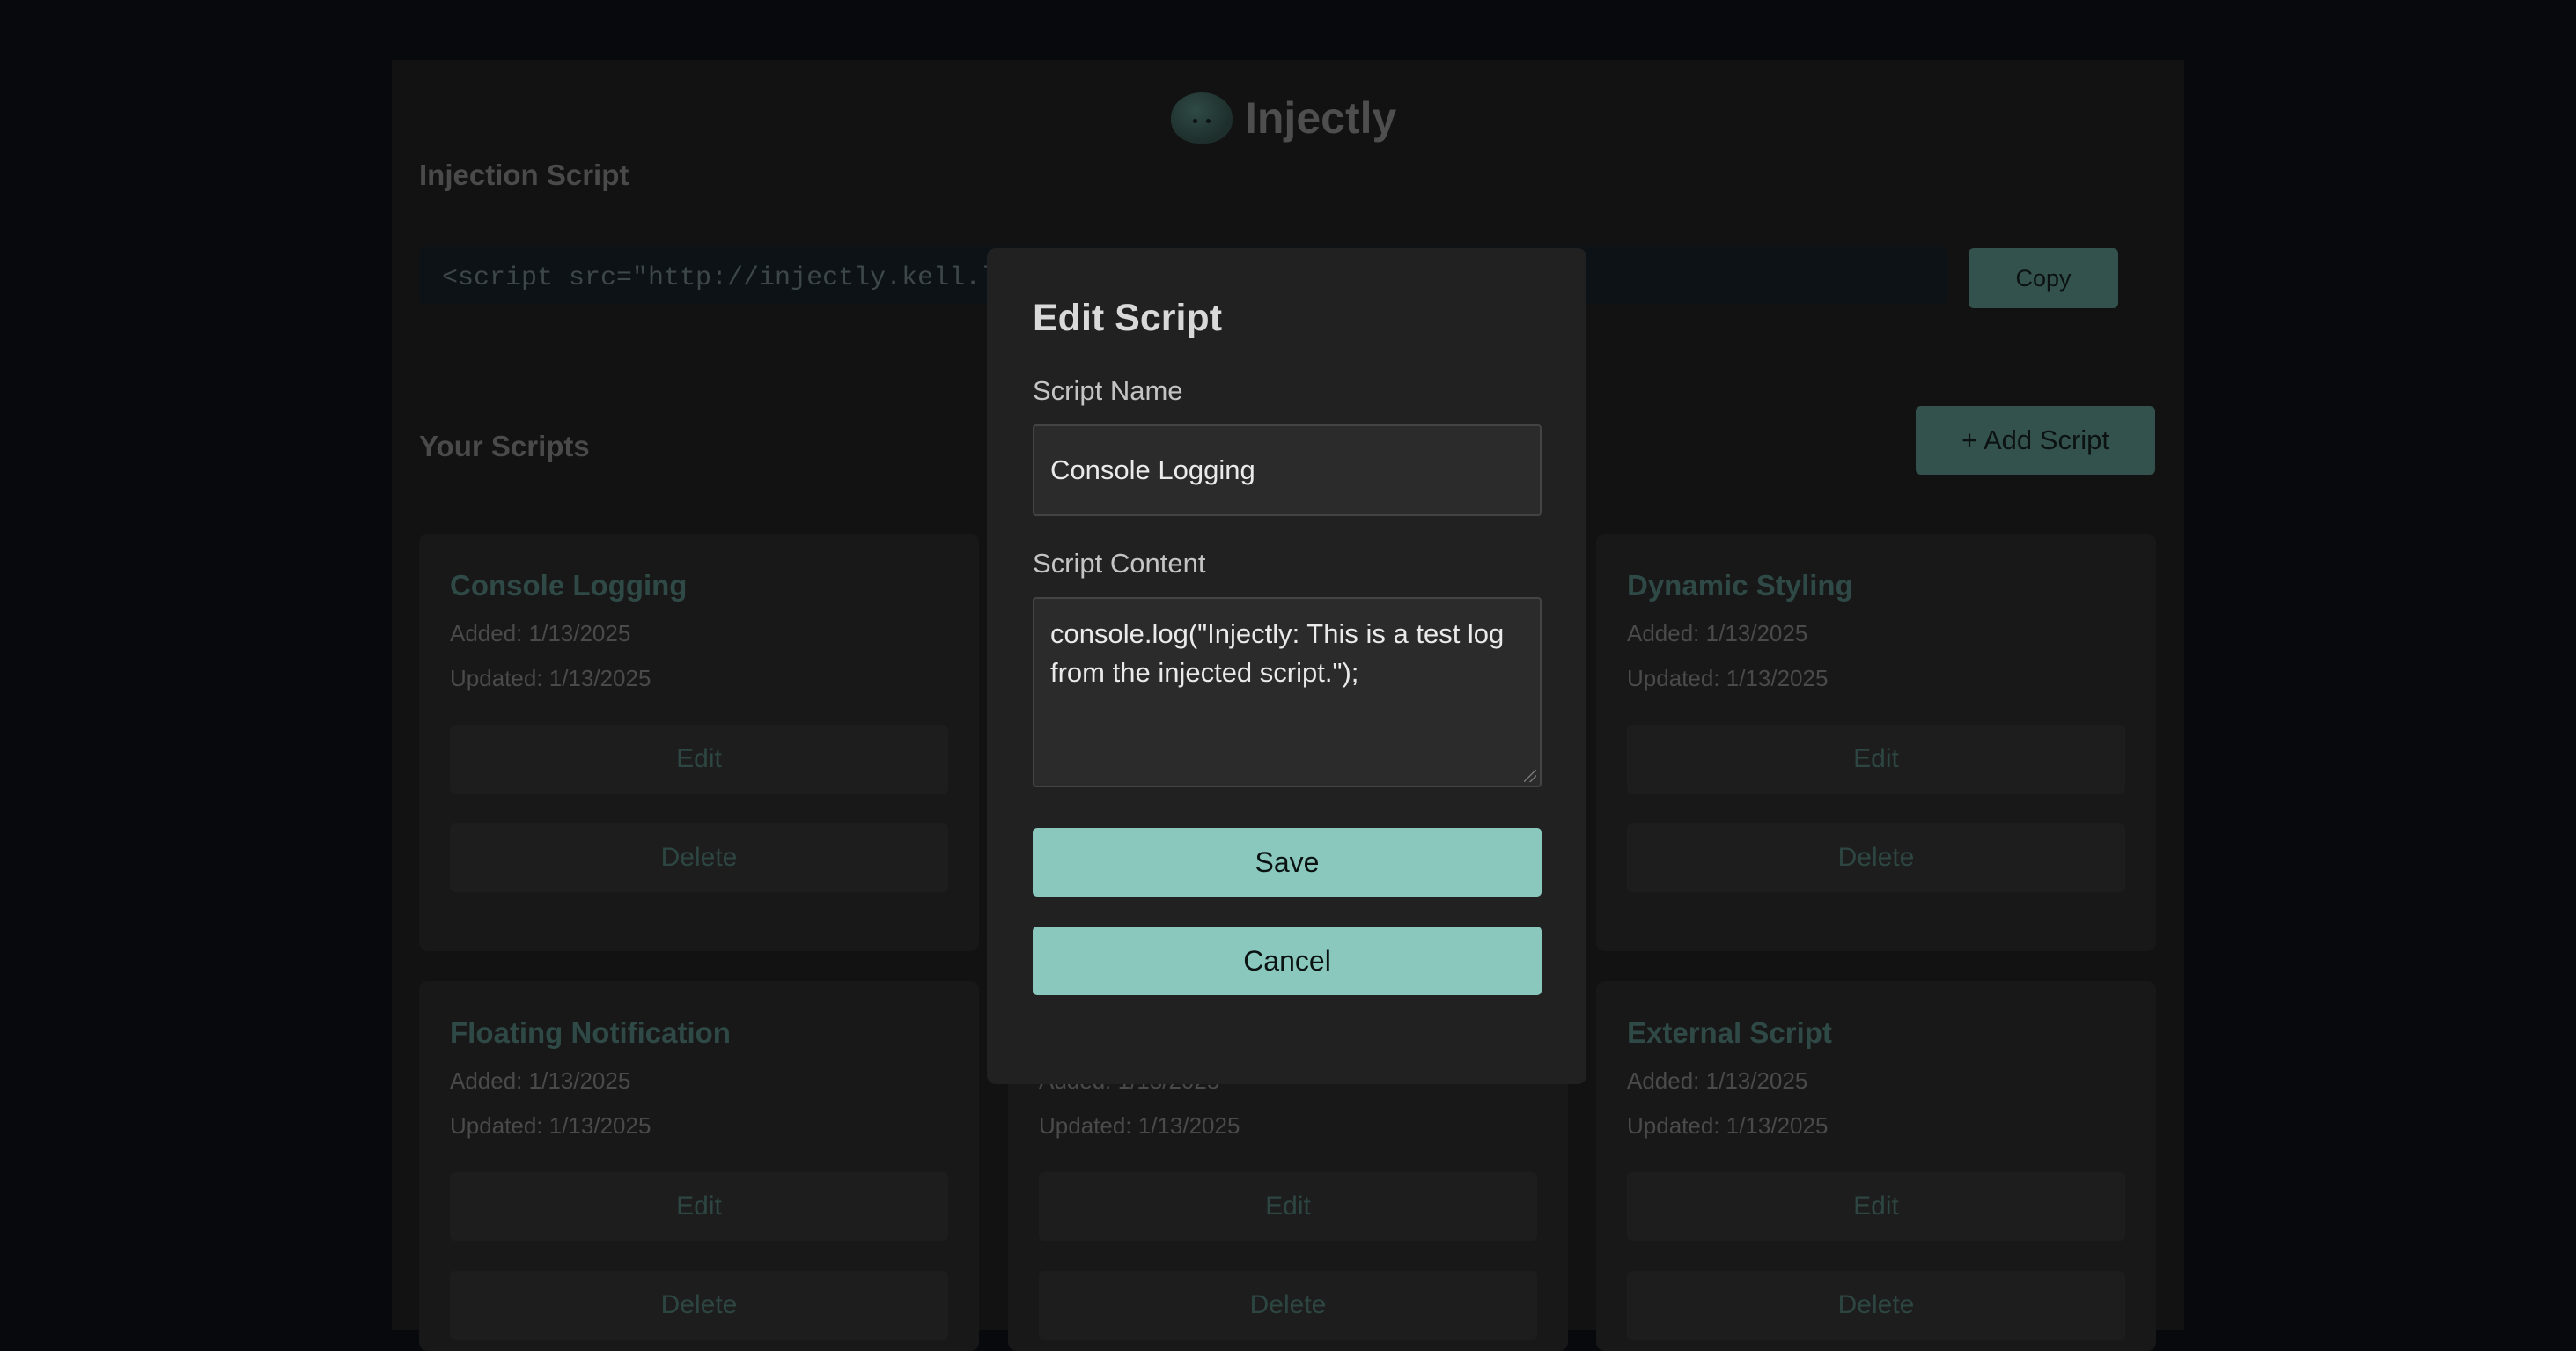  I want to click on script-name-label: Script Name, so click(1108, 390).